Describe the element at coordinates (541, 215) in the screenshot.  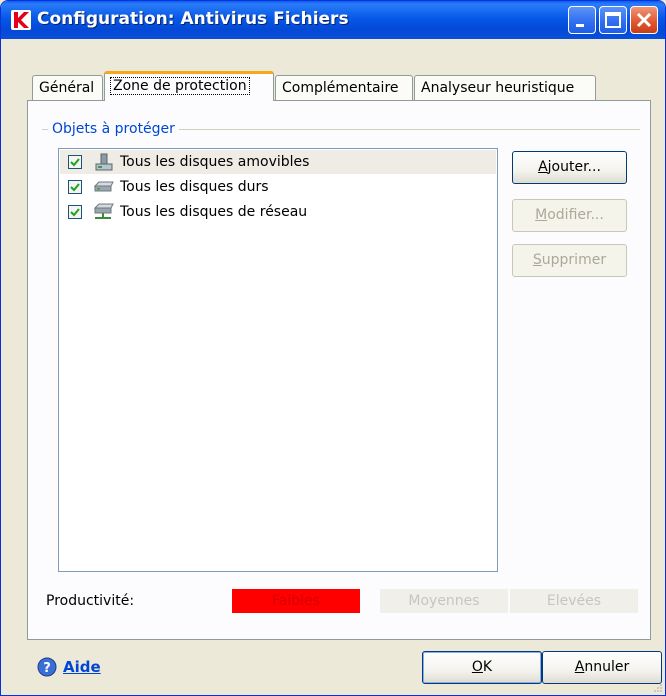
I see `modify-button-mnemonic: M` at that location.